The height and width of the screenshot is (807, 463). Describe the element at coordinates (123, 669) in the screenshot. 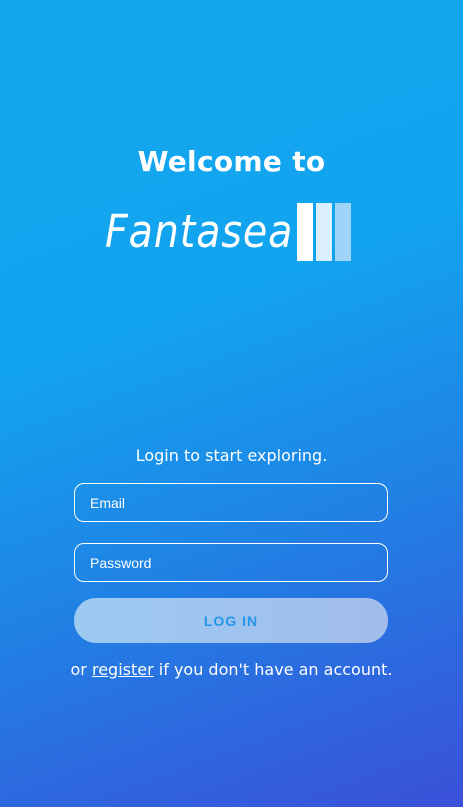

I see `register-link: register` at that location.